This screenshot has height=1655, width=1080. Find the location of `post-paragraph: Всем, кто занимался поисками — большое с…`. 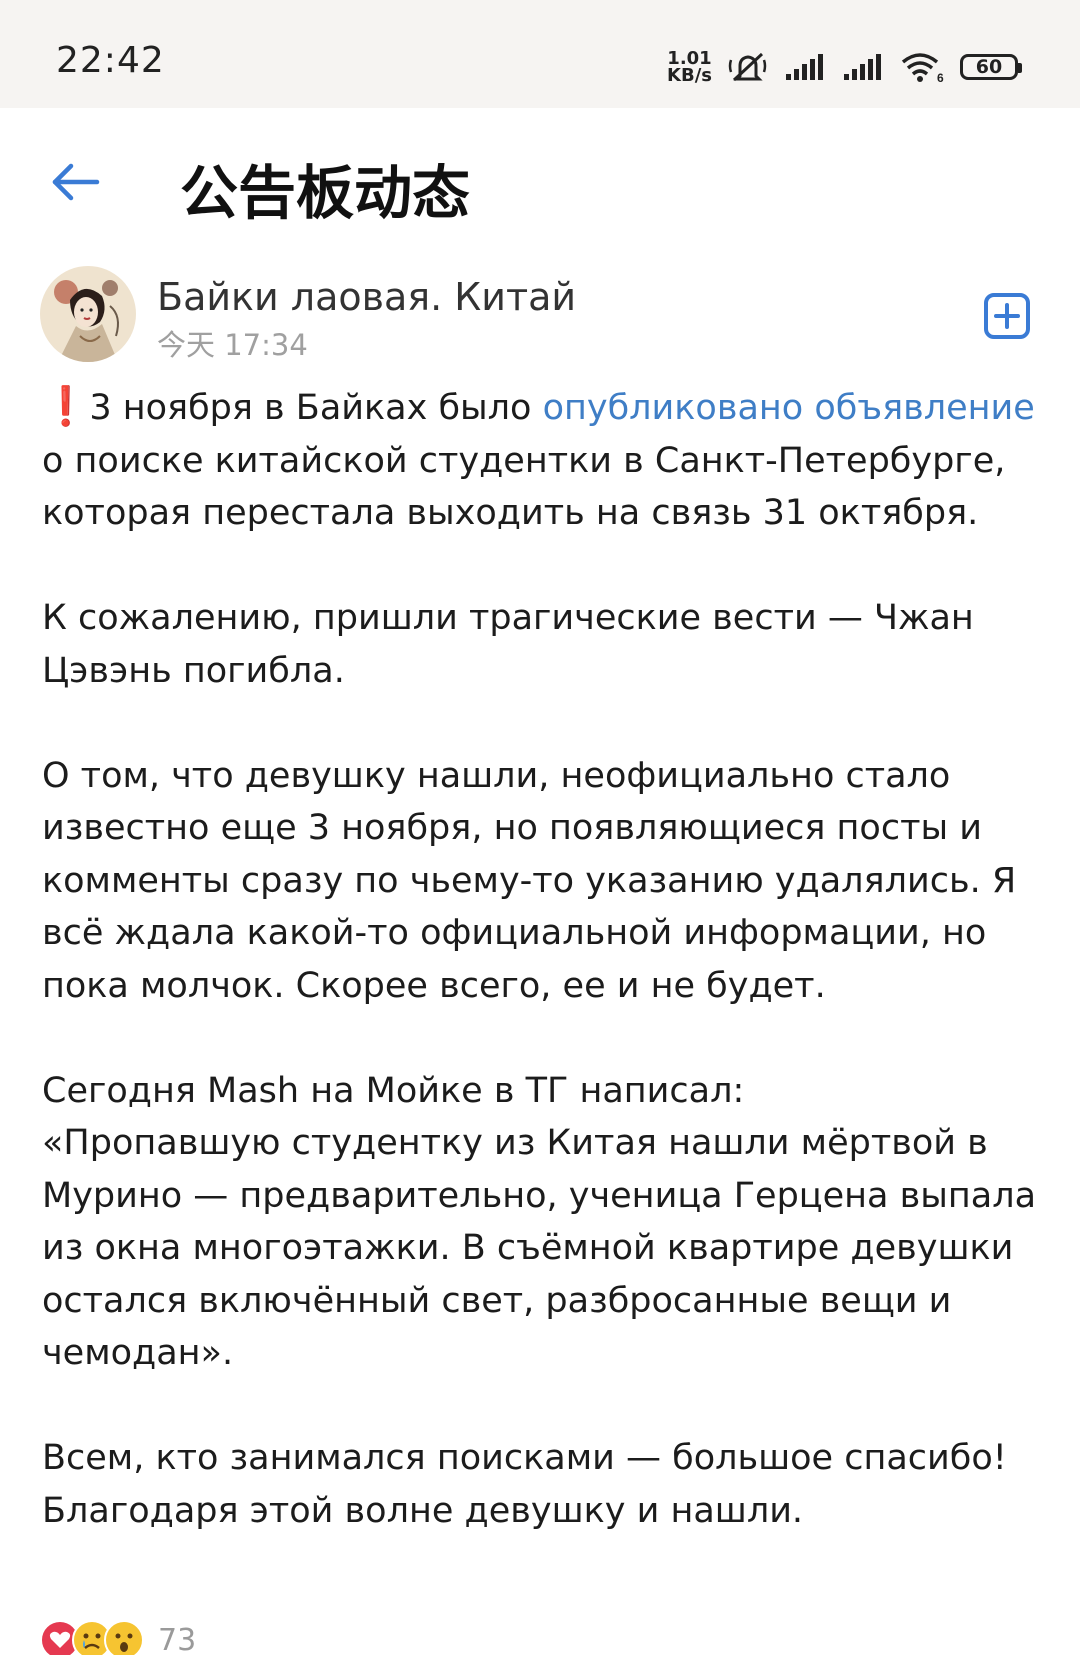

post-paragraph: Всем, кто занимался поисками — большое с… is located at coordinates (524, 1484).